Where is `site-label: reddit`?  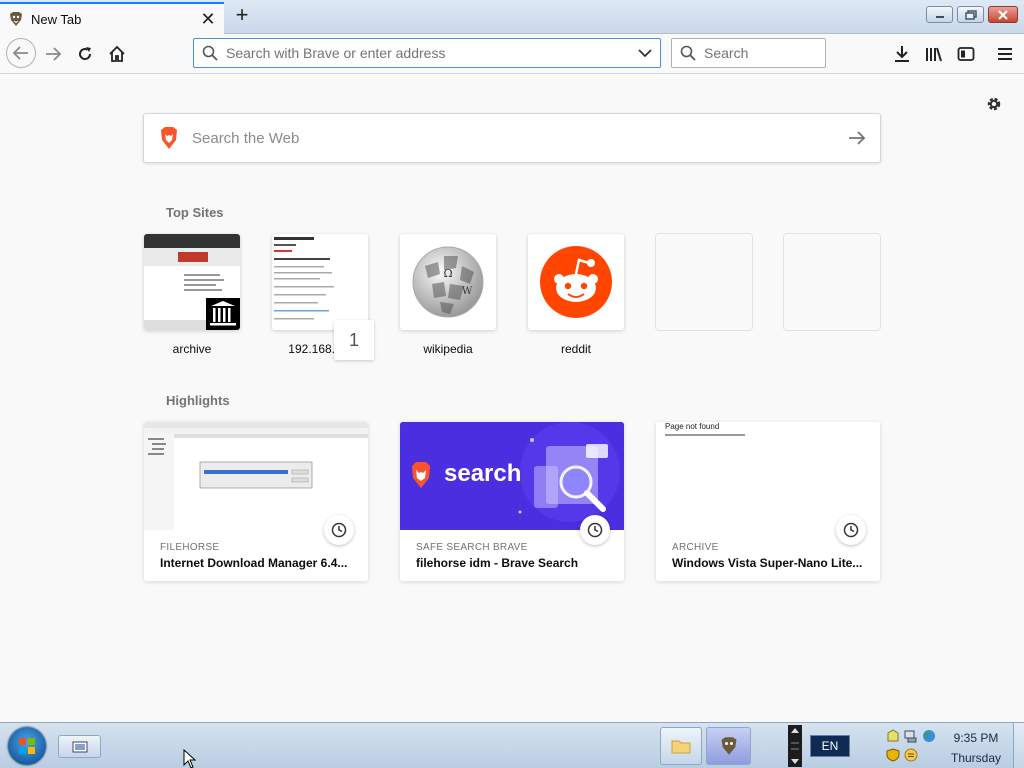 site-label: reddit is located at coordinates (576, 349).